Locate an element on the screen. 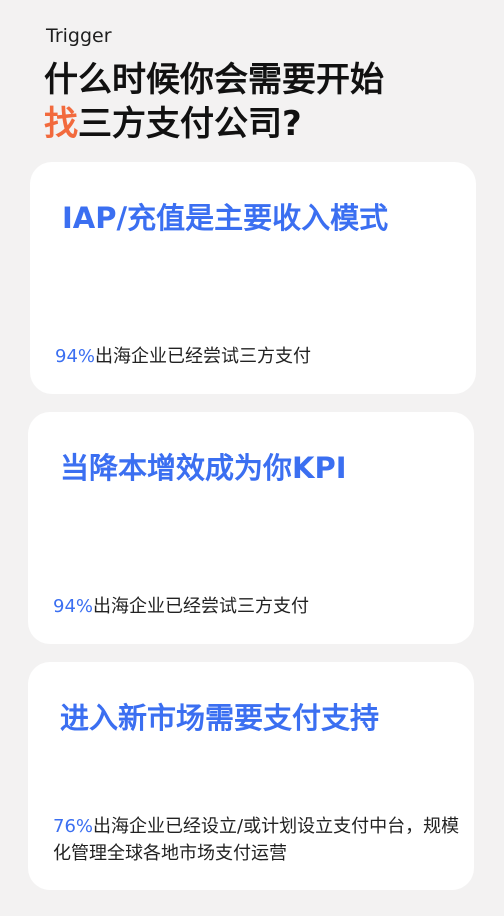 This screenshot has height=916, width=504. title-line-2: 三方支付公司? is located at coordinates (190, 124).